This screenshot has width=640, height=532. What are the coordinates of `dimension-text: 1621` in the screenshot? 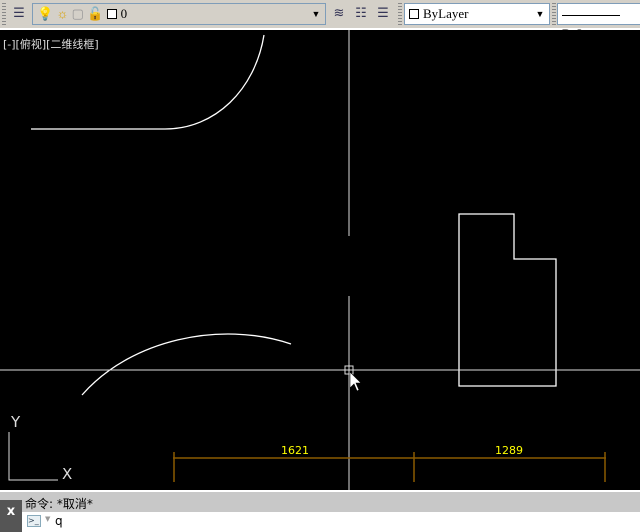 It's located at (295, 450).